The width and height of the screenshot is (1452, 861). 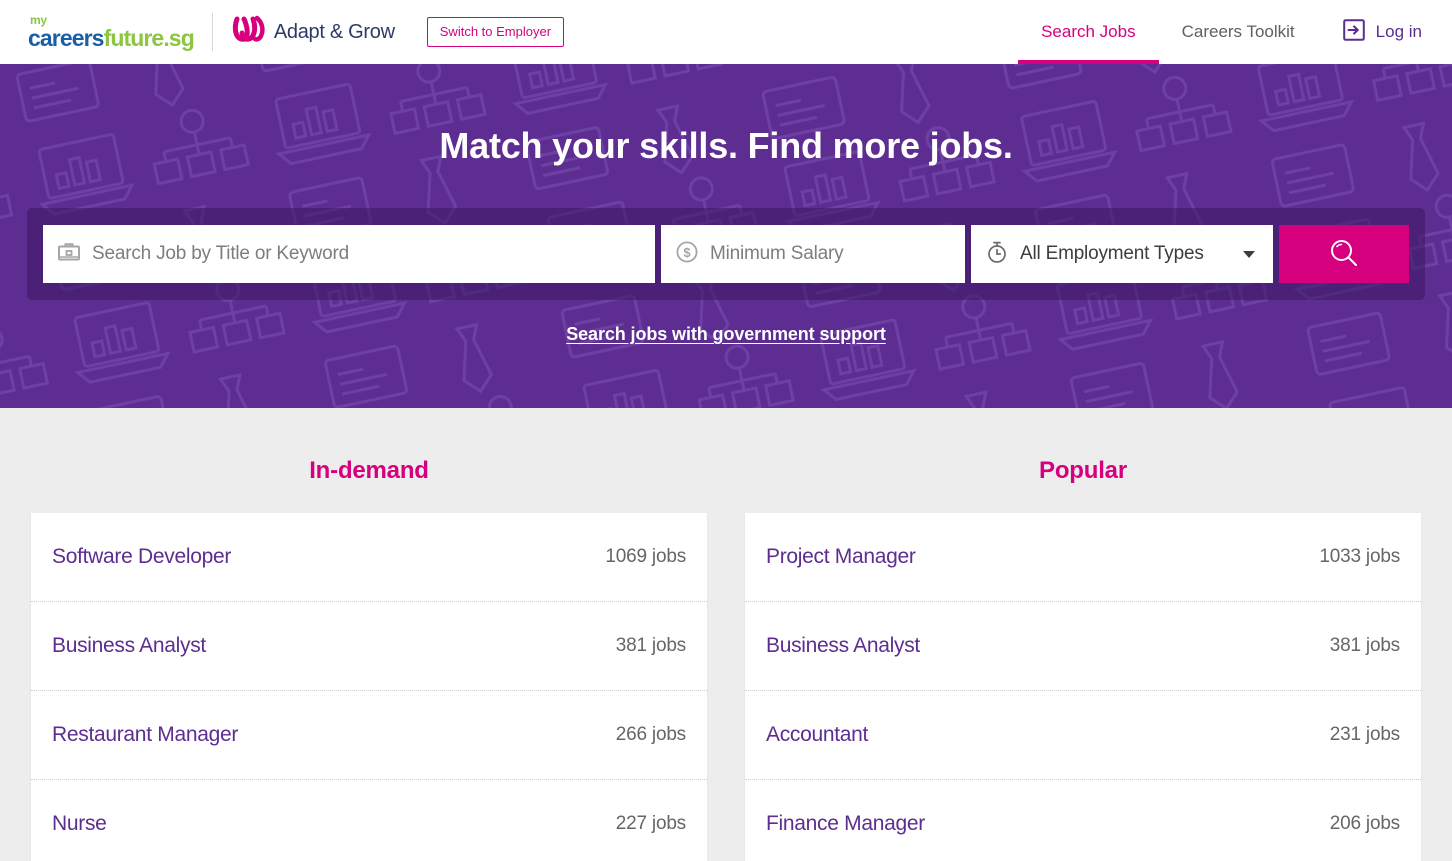 What do you see at coordinates (145, 734) in the screenshot?
I see `job-title: Restaurant Manager` at bounding box center [145, 734].